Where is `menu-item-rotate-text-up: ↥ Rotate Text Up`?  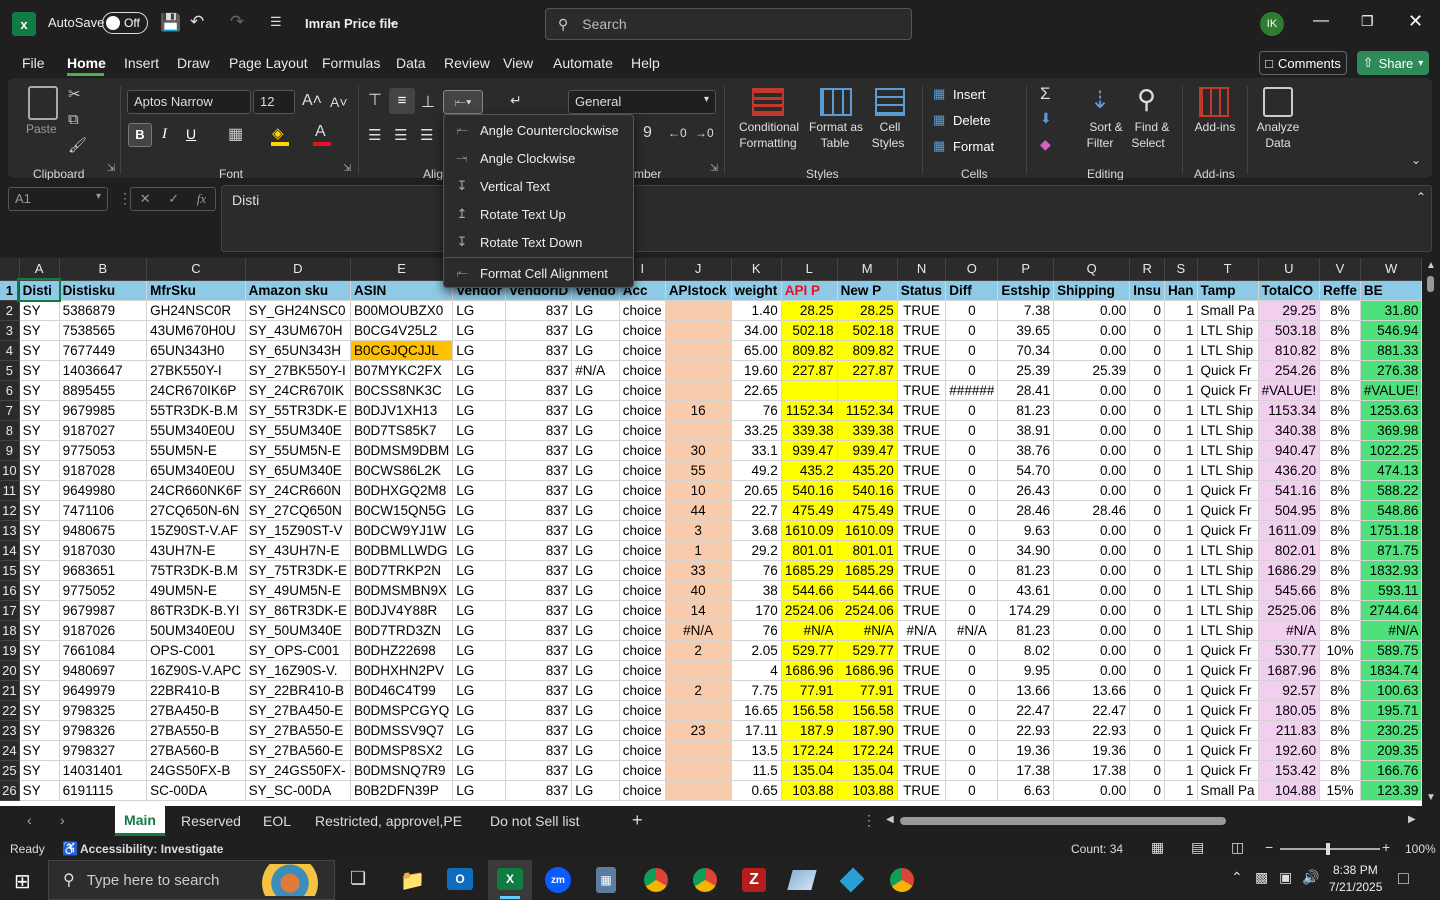 menu-item-rotate-text-up: ↥ Rotate Text Up is located at coordinates (538, 214).